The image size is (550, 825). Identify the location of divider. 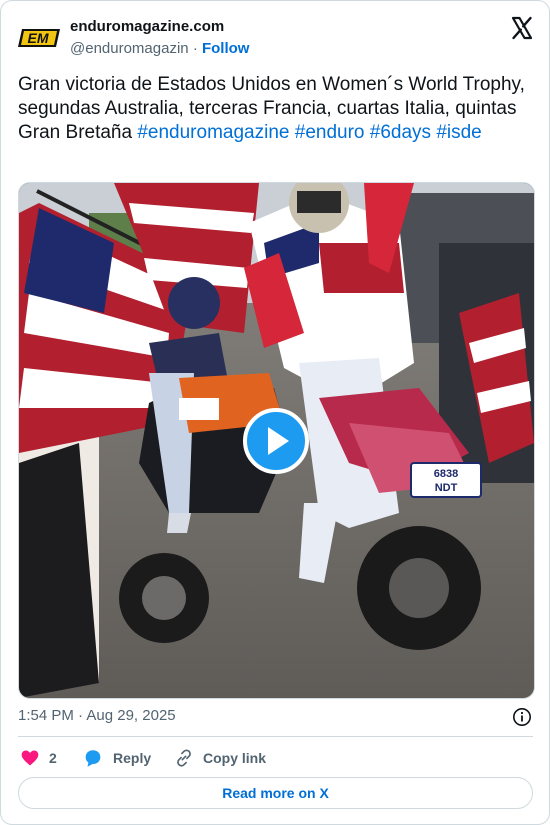
(275, 736).